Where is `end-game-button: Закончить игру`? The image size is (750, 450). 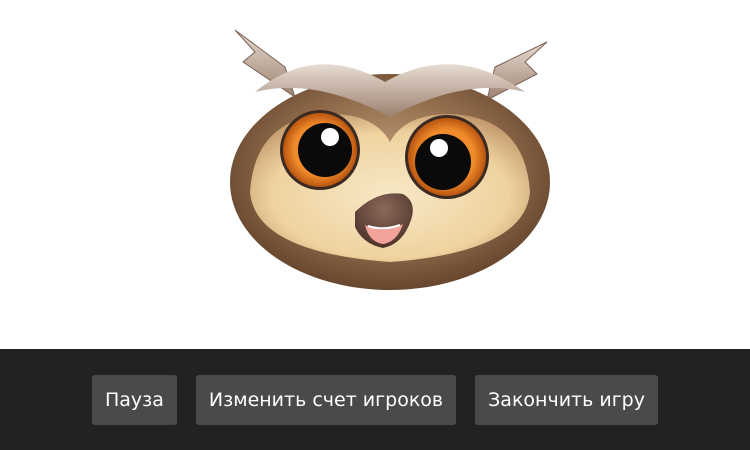
end-game-button: Закончить игру is located at coordinates (566, 399).